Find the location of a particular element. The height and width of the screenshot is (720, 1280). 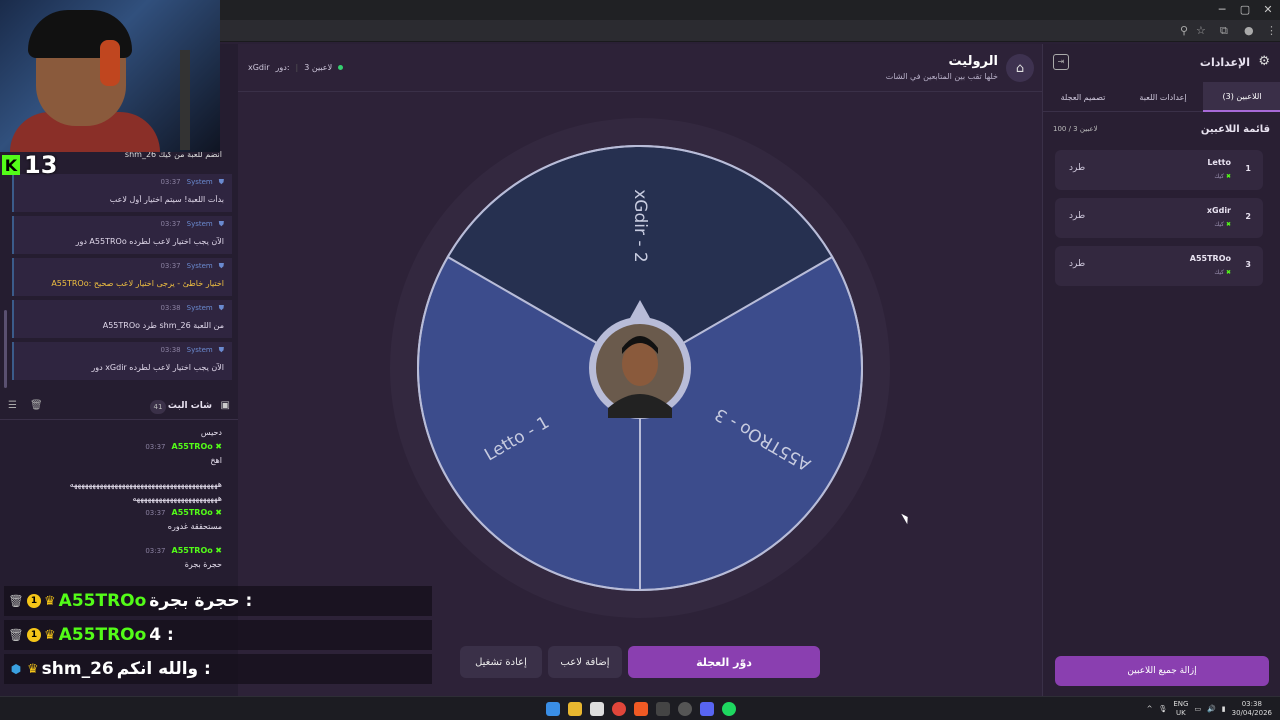

home-button: ⌂ is located at coordinates (1020, 68).